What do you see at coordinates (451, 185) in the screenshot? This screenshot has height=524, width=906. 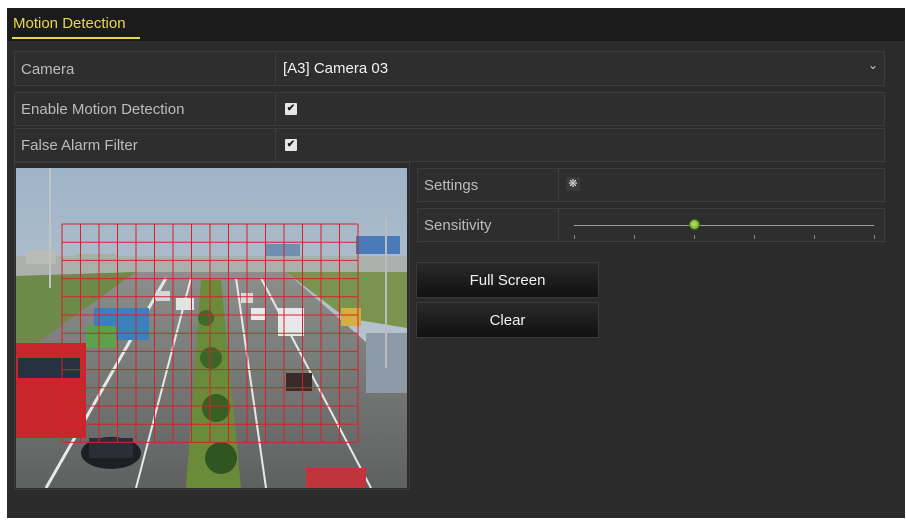 I see `settings-label: Settings` at bounding box center [451, 185].